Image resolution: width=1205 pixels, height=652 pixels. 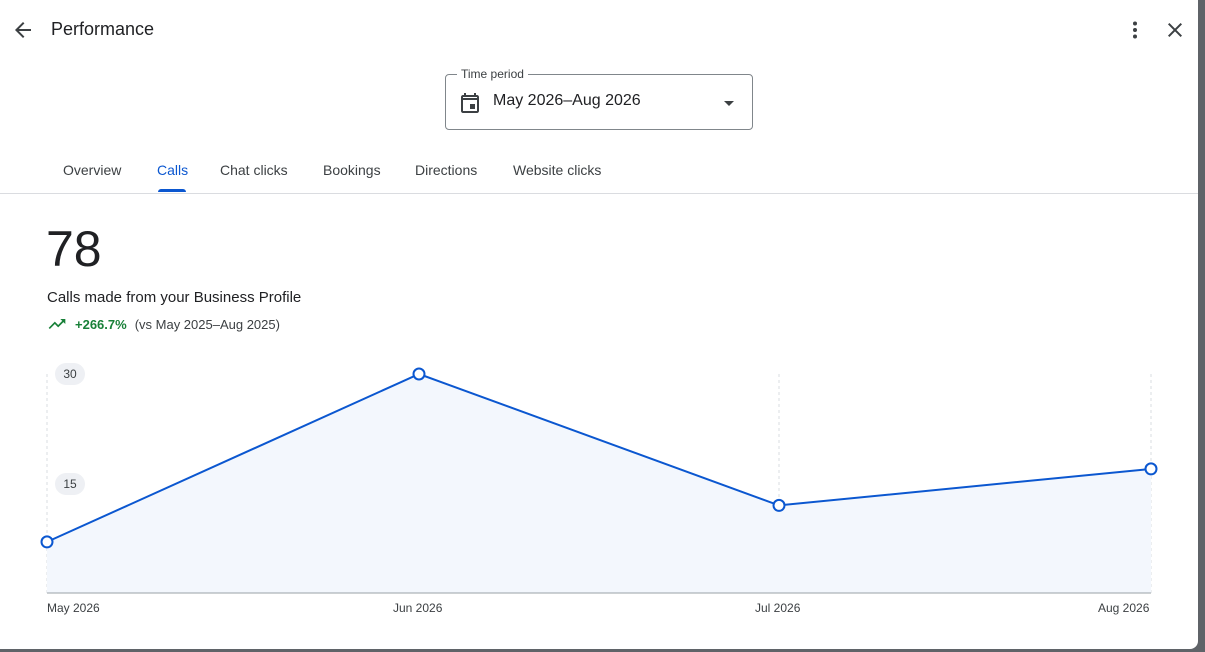 What do you see at coordinates (492, 74) in the screenshot?
I see `time-period-label: Time period` at bounding box center [492, 74].